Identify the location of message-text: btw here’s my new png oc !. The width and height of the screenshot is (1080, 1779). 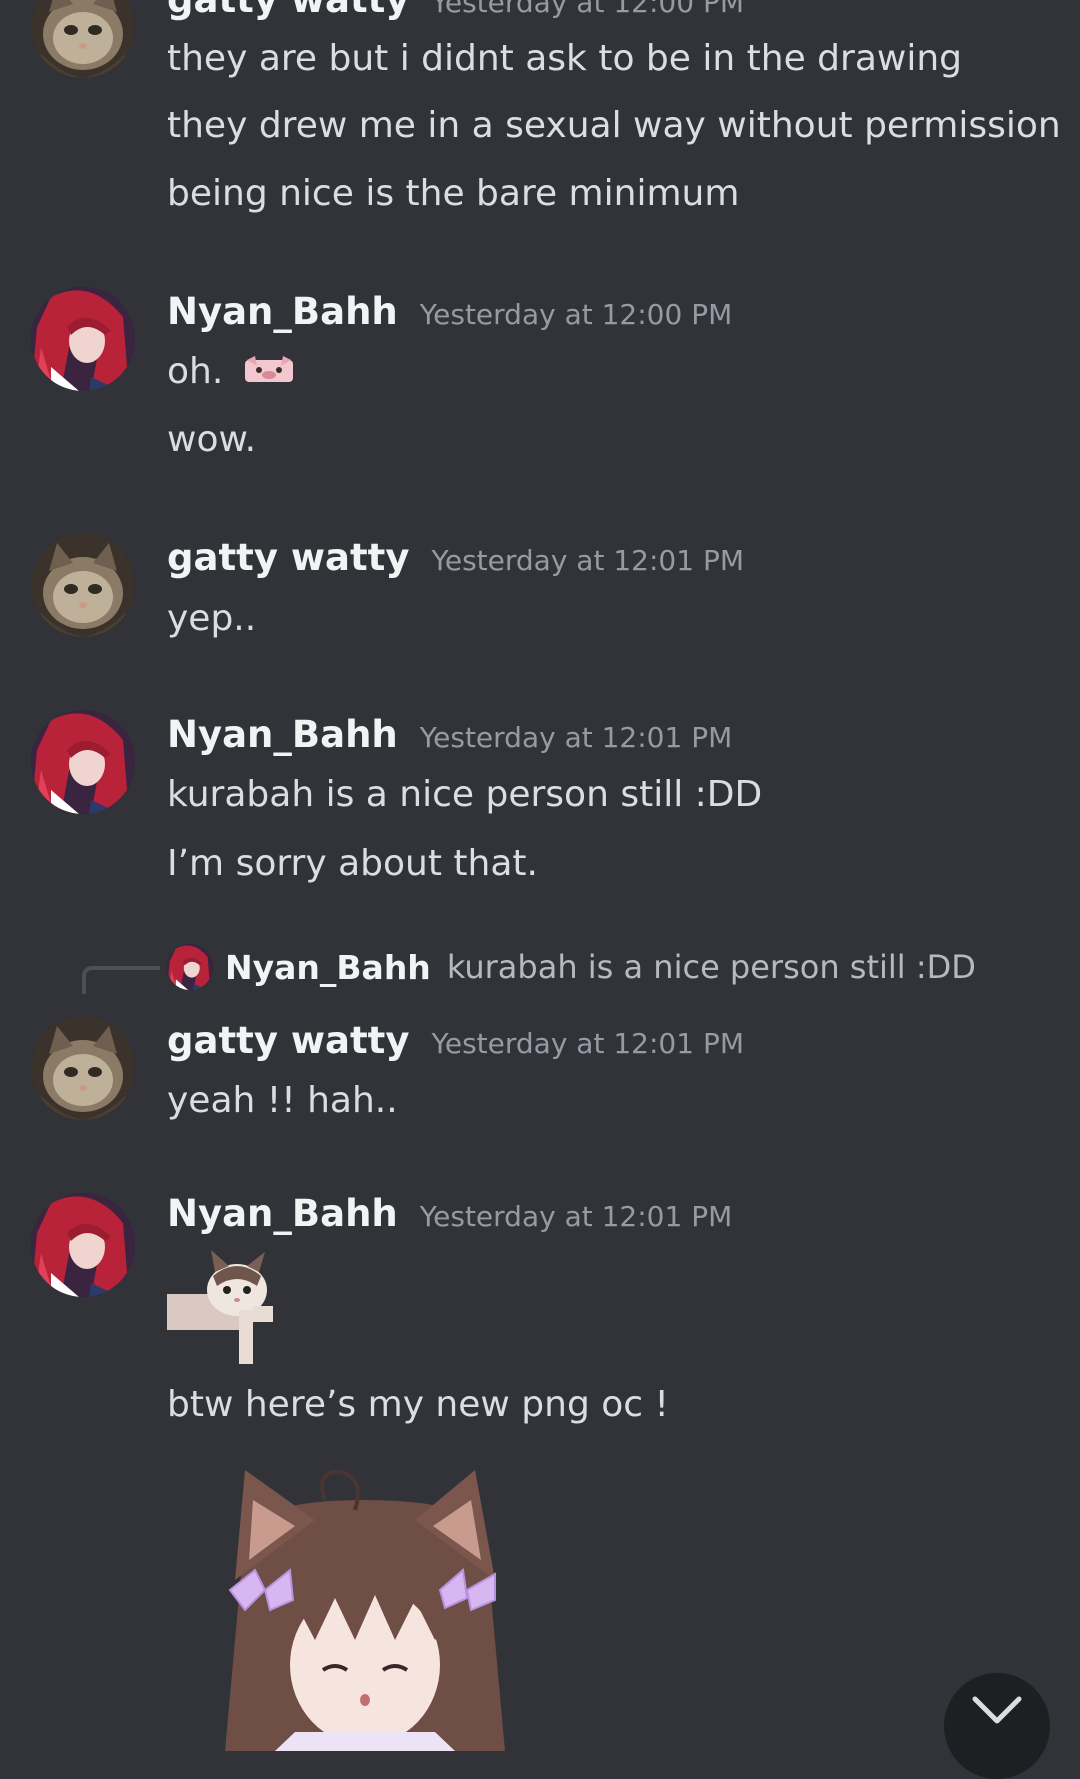
(418, 1404).